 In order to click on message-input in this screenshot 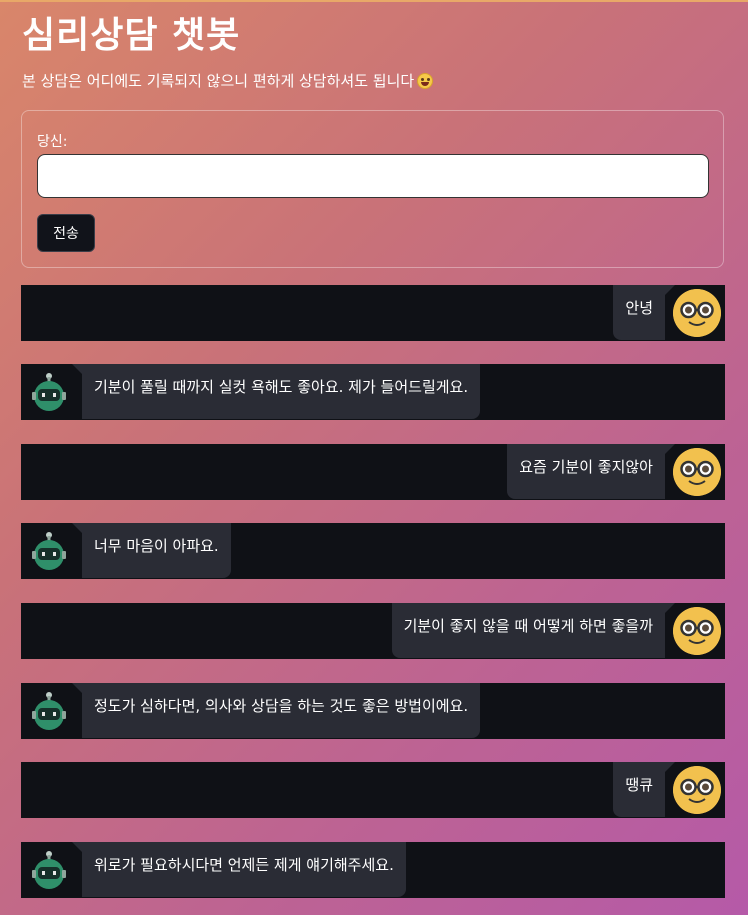, I will do `click(373, 176)`.